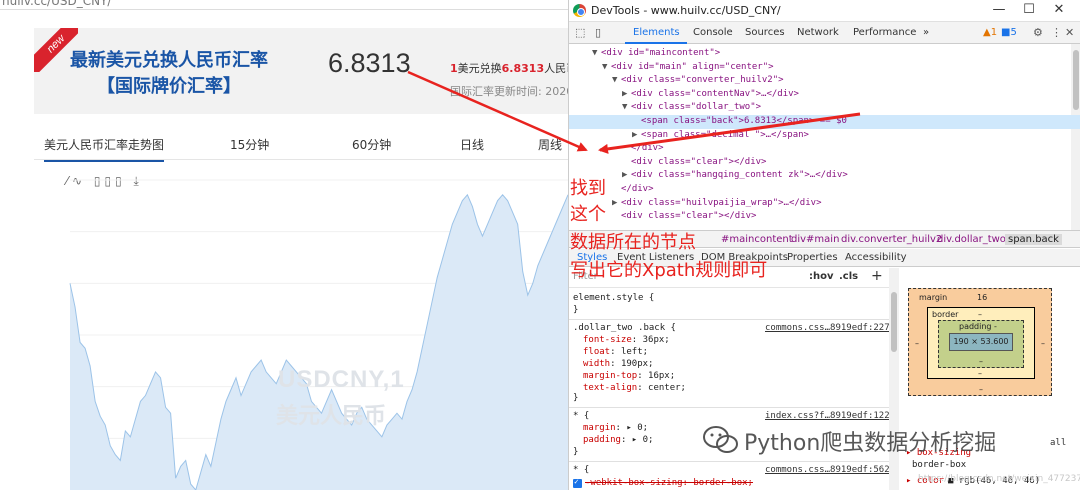  I want to click on tab-sources: Sources, so click(765, 32).